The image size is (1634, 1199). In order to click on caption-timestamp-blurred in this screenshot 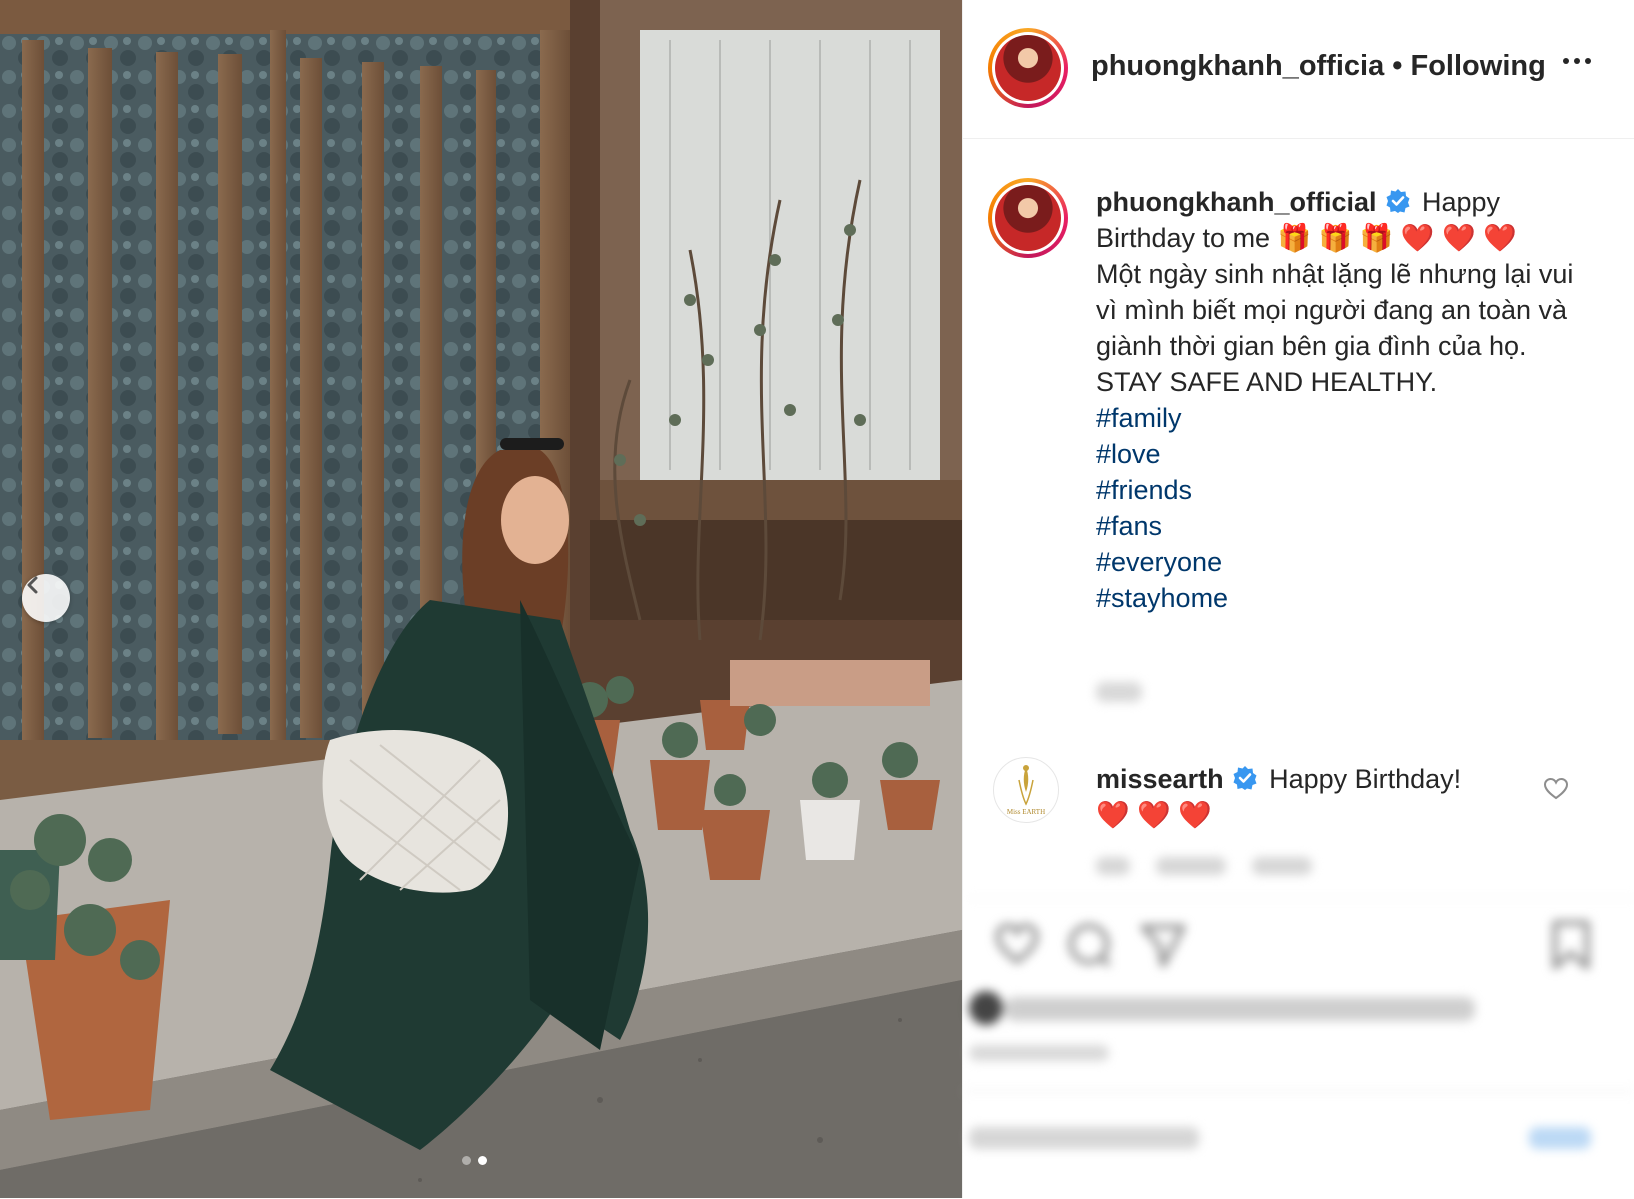, I will do `click(1119, 692)`.